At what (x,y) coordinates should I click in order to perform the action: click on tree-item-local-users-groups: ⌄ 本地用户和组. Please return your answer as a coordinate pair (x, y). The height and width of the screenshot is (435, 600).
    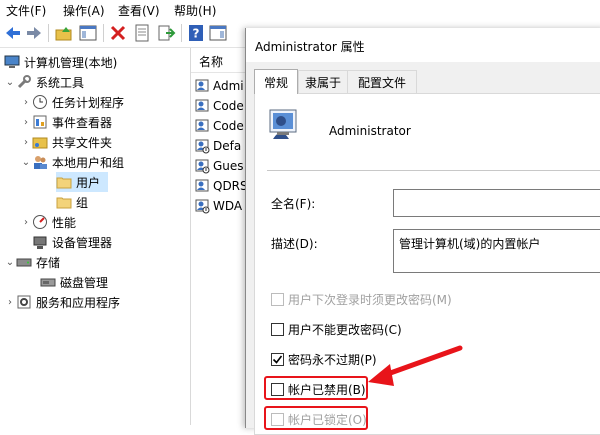
    Looking at the image, I should click on (72, 162).